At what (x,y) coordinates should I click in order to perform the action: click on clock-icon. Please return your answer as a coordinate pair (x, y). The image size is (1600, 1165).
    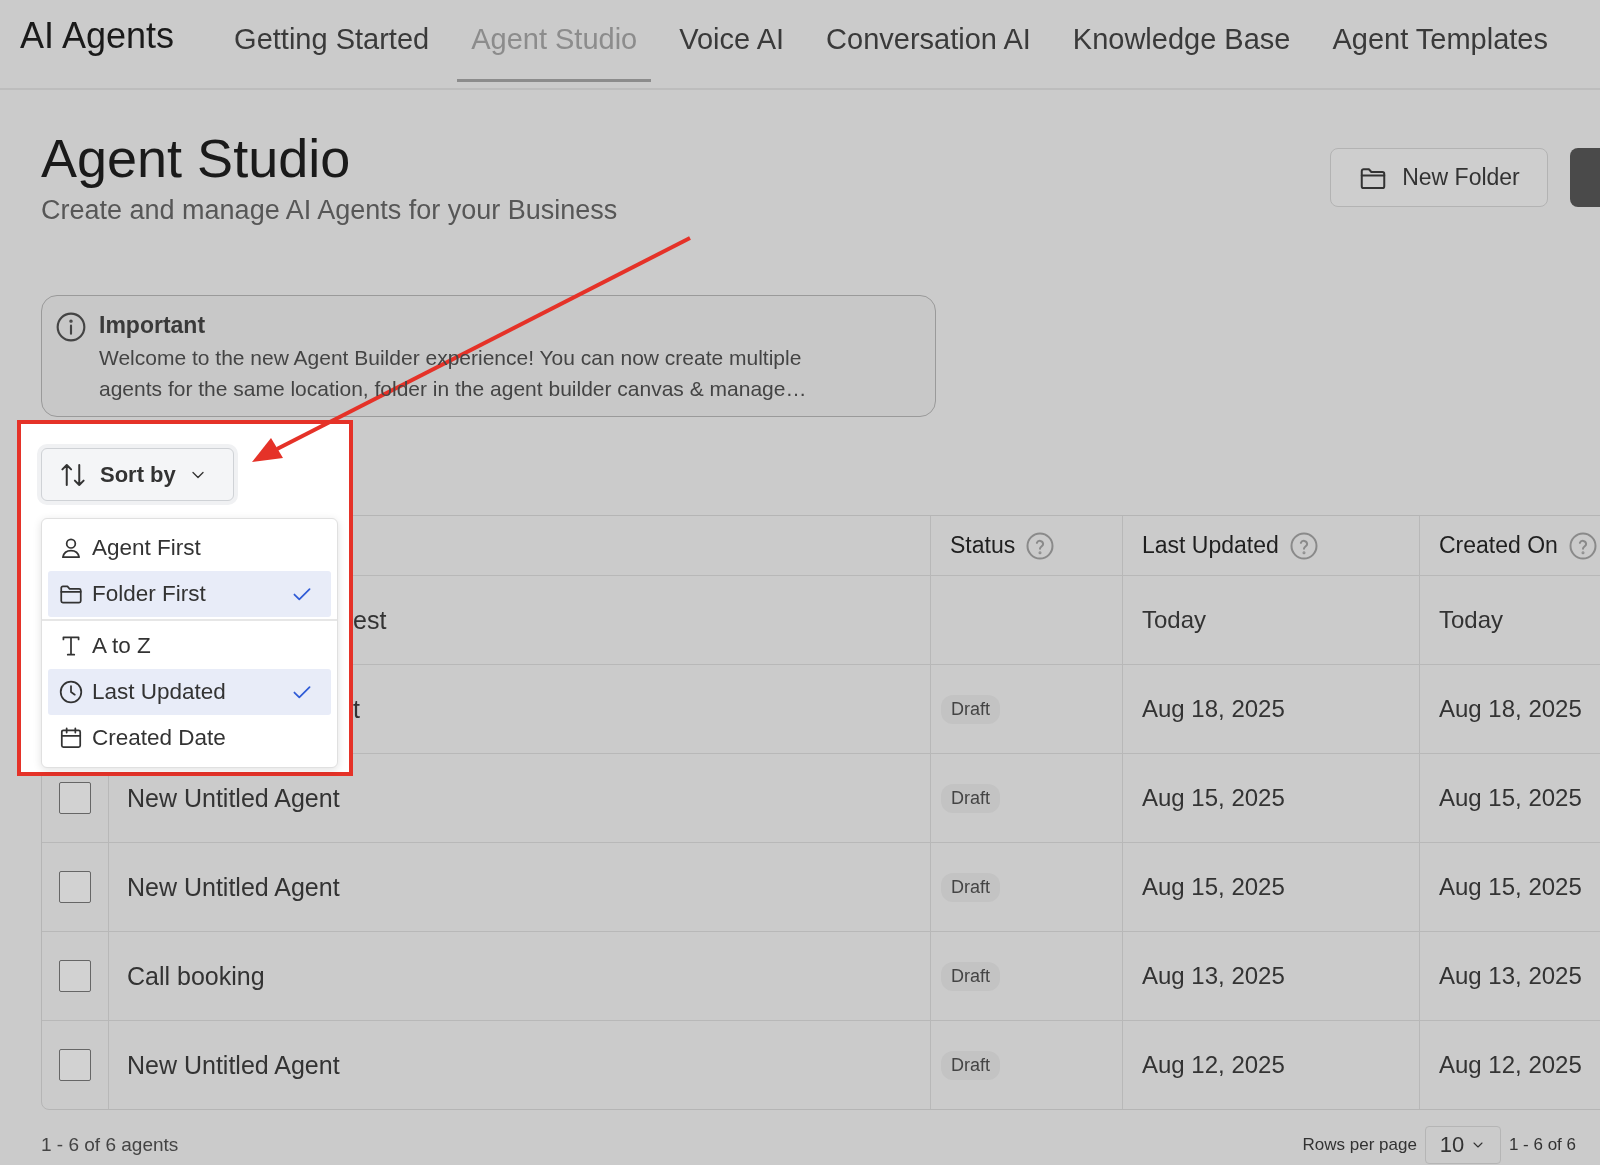
    Looking at the image, I should click on (71, 692).